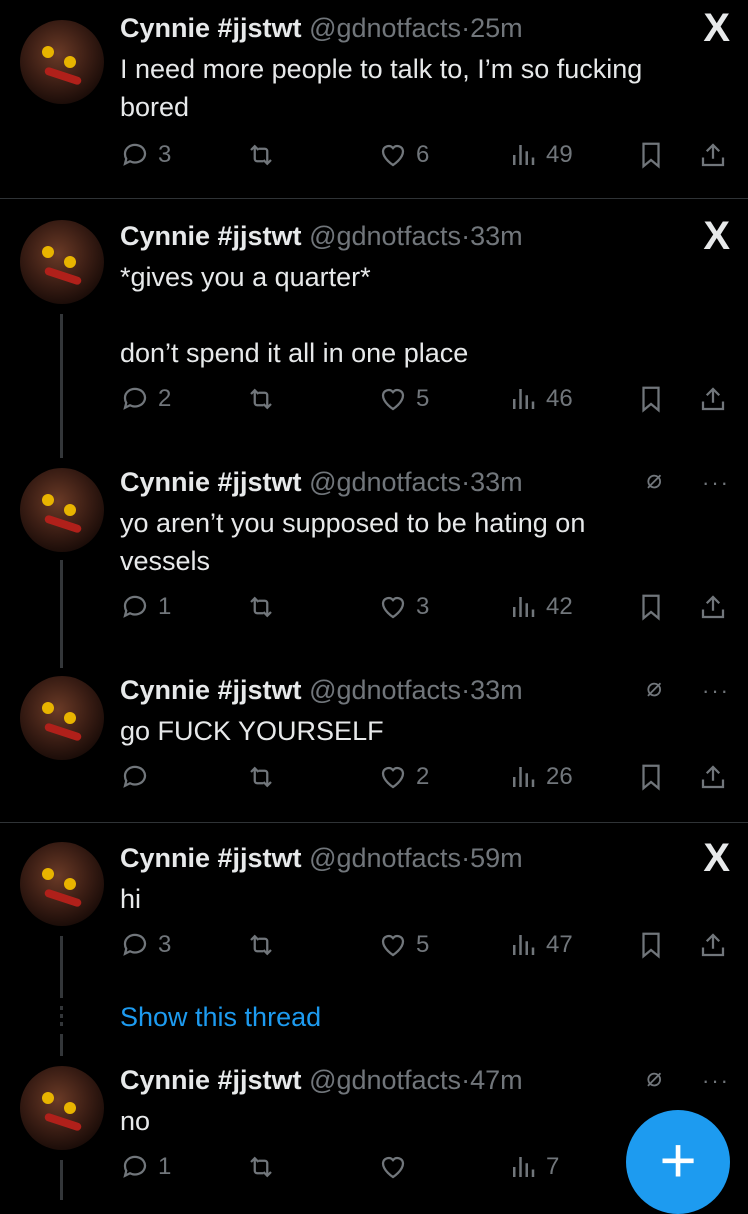 The width and height of the screenshot is (748, 1214). I want to click on compose-button: +, so click(678, 1162).